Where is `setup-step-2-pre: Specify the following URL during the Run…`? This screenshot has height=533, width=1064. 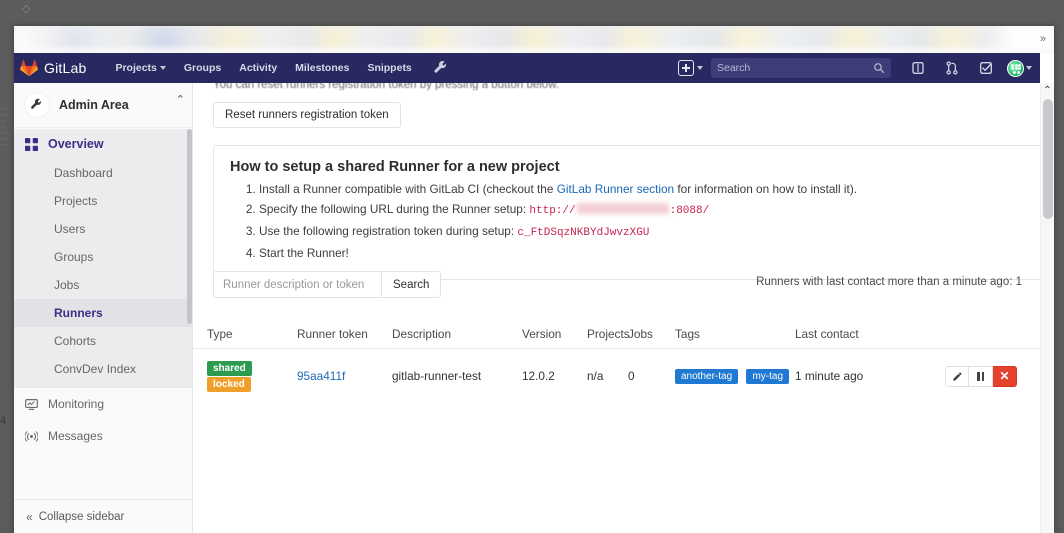
setup-step-2-pre: Specify the following URL during the Run… is located at coordinates (394, 209).